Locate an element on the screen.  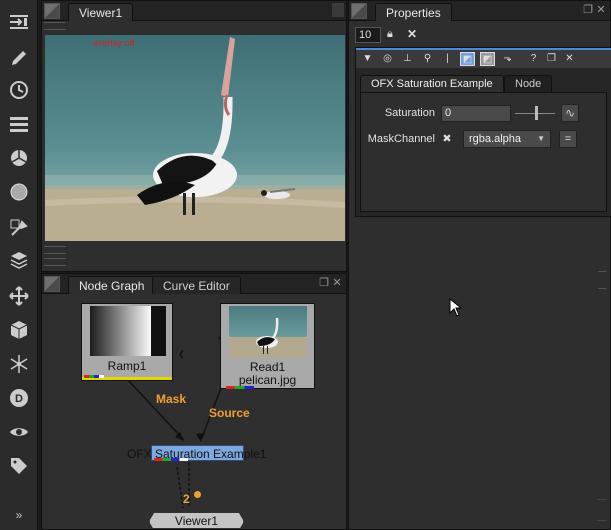
toolbar-more-button: » is located at coordinates (19, 515).